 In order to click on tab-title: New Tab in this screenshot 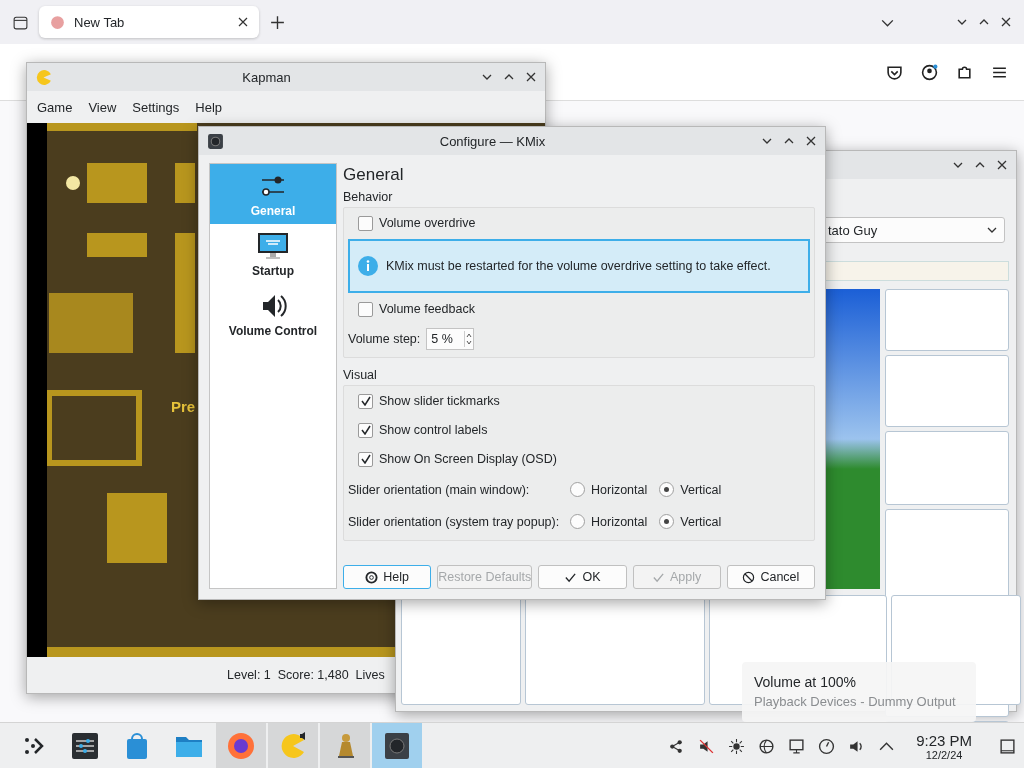, I will do `click(100, 22)`.